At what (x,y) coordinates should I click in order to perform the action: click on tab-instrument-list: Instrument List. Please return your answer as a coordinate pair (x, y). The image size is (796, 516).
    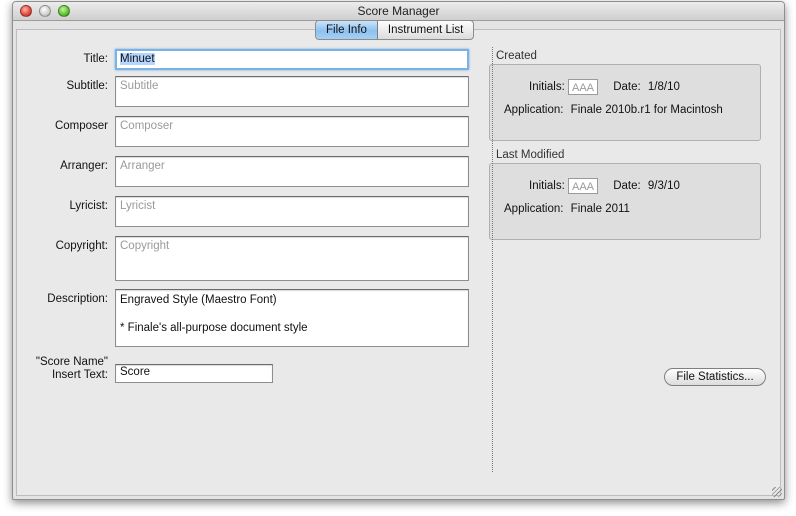
    Looking at the image, I should click on (425, 30).